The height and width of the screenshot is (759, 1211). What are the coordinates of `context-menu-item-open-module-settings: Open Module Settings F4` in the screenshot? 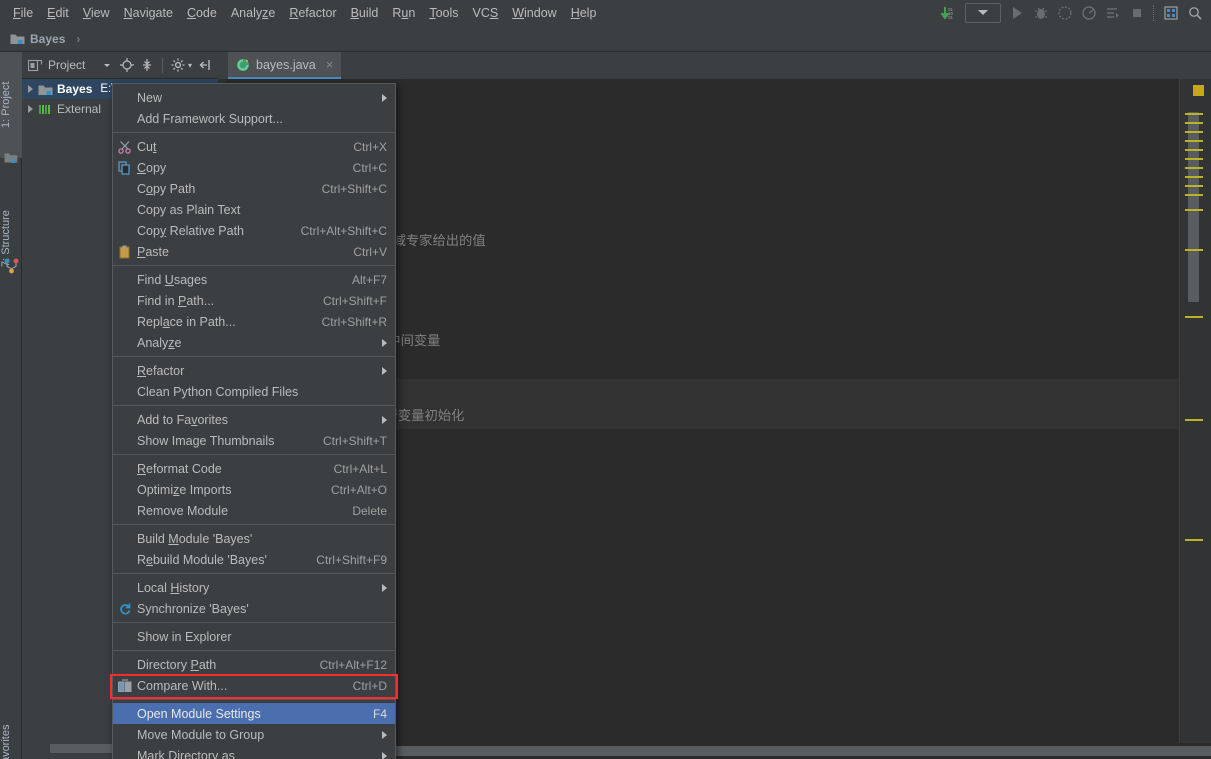 It's located at (254, 713).